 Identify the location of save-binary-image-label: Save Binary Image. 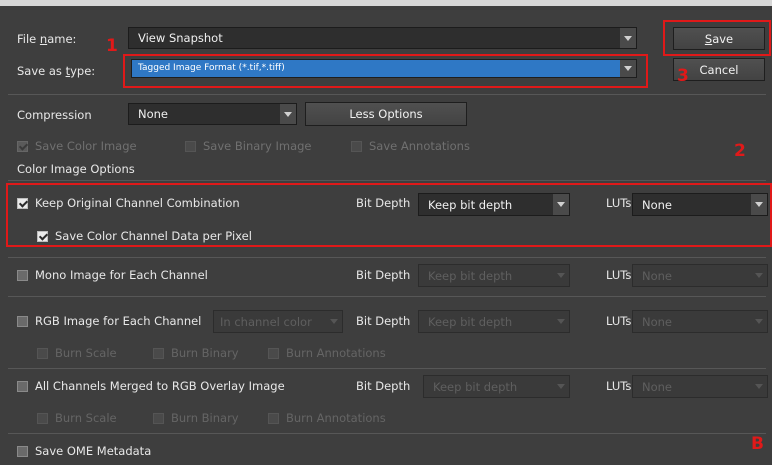
(257, 146).